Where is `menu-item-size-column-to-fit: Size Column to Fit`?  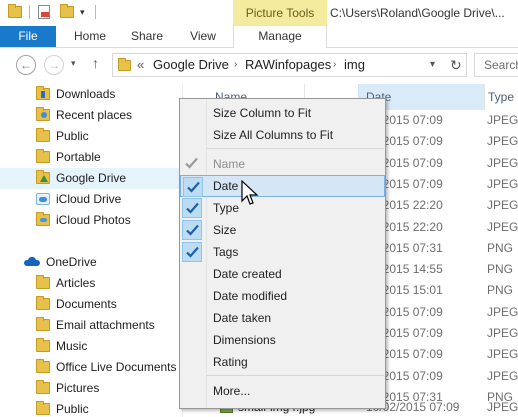 menu-item-size-column-to-fit: Size Column to Fit is located at coordinates (282, 113).